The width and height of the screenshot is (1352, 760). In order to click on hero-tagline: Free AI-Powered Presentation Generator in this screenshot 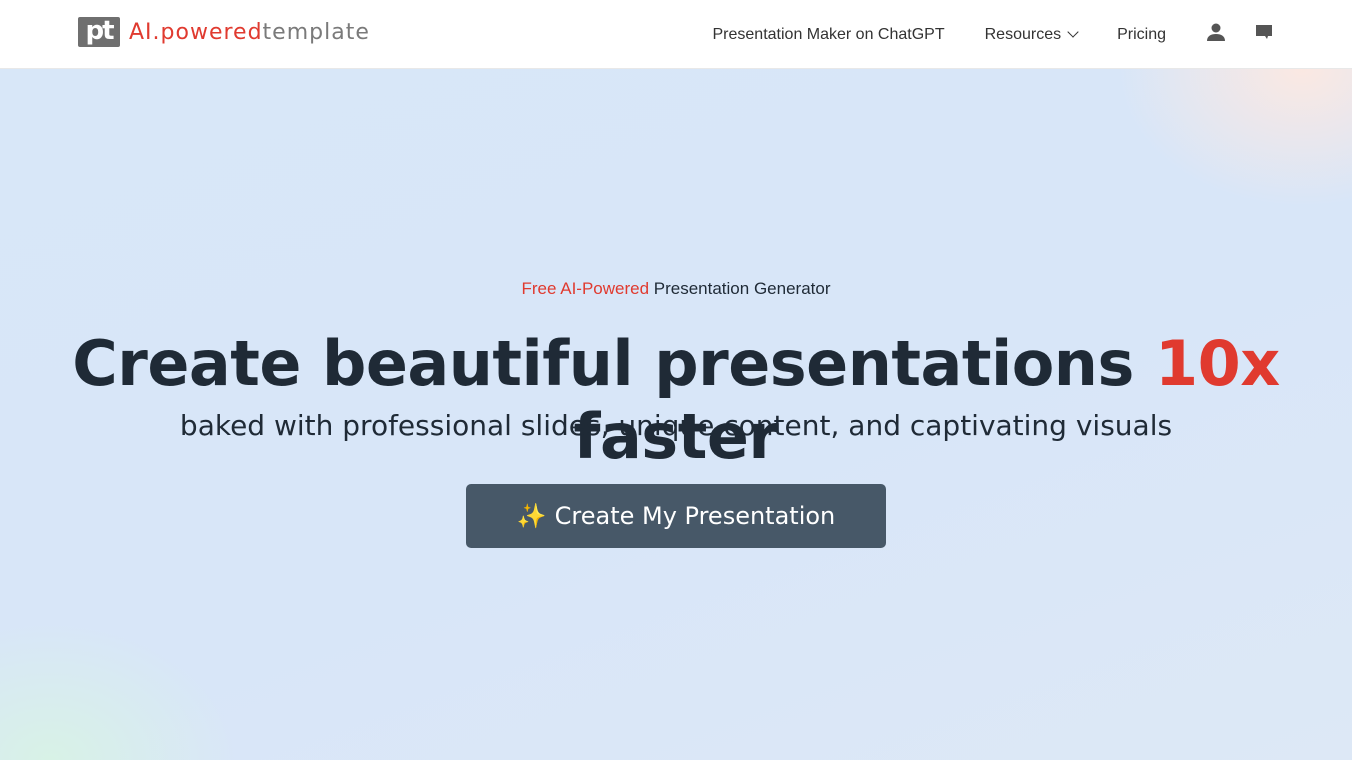, I will do `click(676, 288)`.